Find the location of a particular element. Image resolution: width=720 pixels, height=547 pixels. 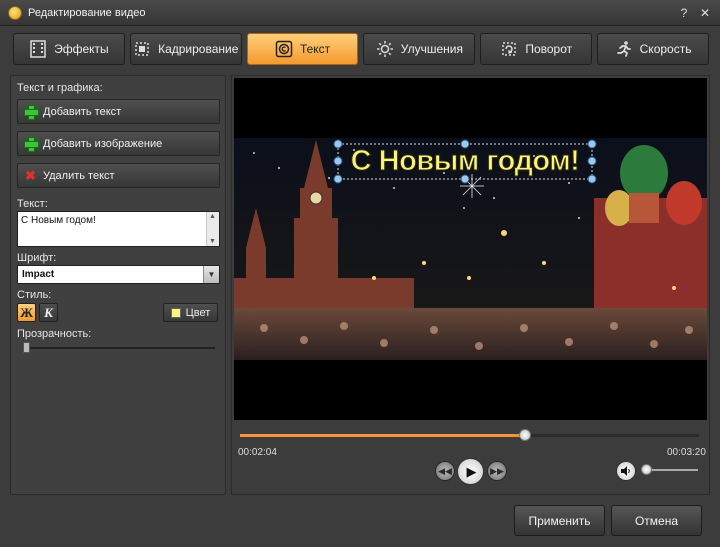

scroll-up-icon: ▲ is located at coordinates (212, 216).